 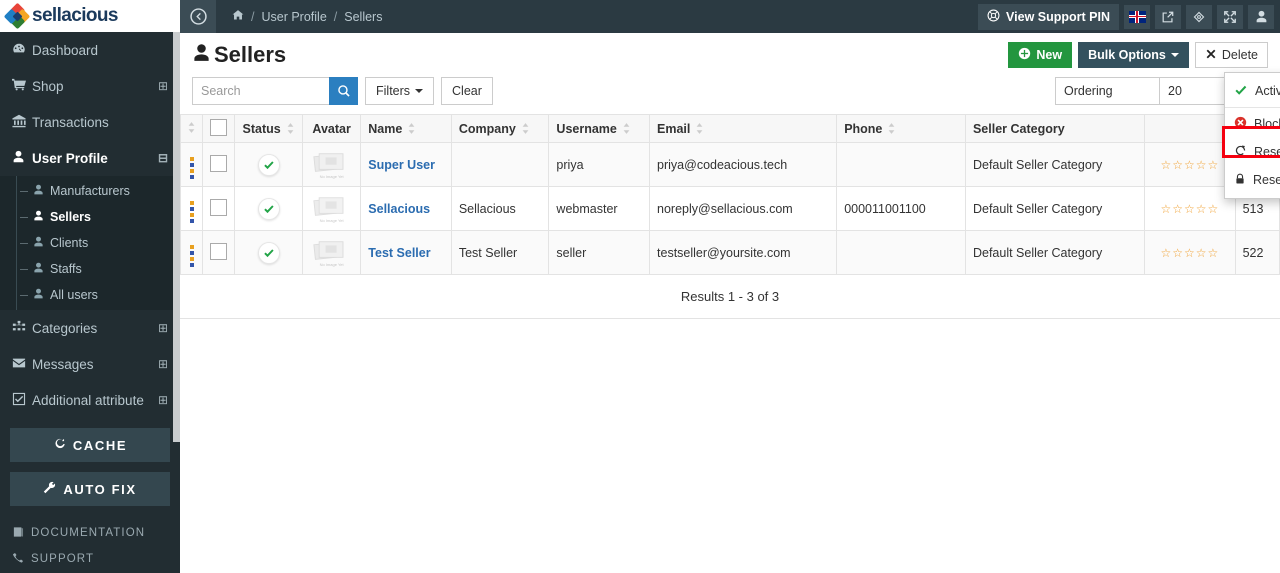 I want to click on breadcrumb-user-profile: User Profile, so click(x=293, y=17).